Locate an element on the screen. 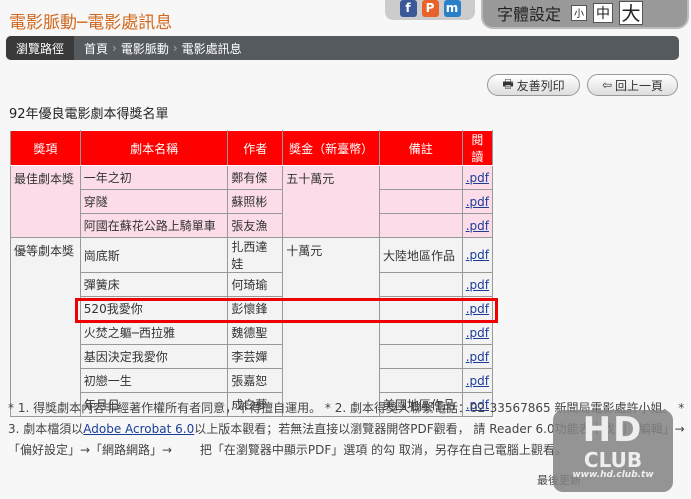  prize-cell: 十萬元 is located at coordinates (331, 327).